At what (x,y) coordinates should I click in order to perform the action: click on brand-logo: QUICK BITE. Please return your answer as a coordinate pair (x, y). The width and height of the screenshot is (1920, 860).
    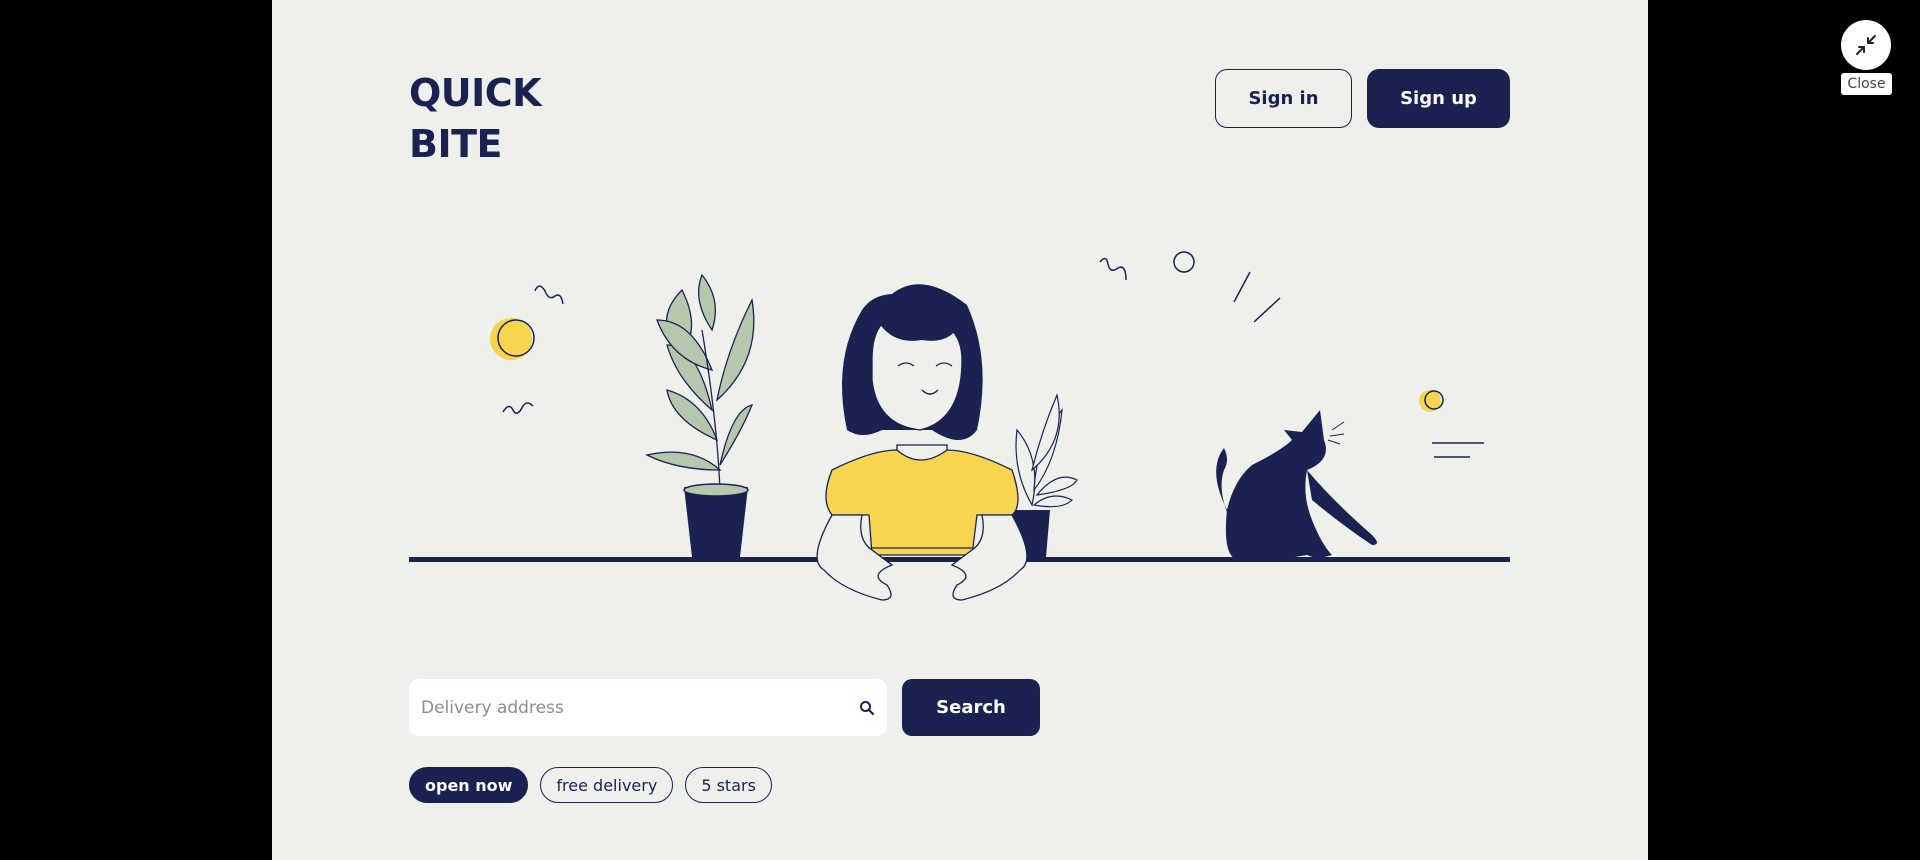
    Looking at the image, I should click on (475, 119).